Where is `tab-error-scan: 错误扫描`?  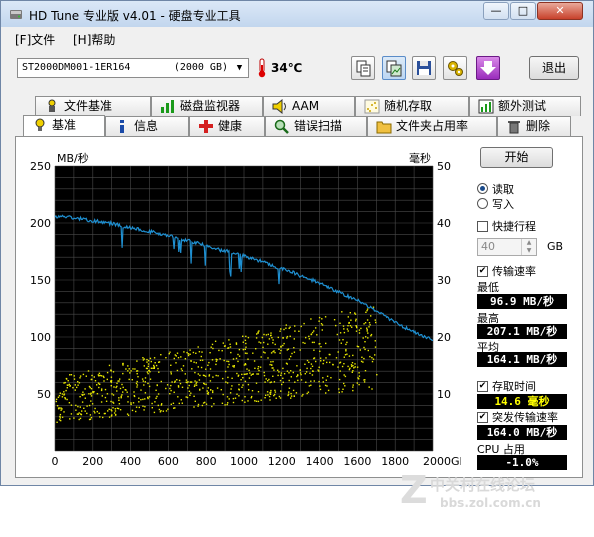 tab-error-scan: 错误扫描 is located at coordinates (316, 126).